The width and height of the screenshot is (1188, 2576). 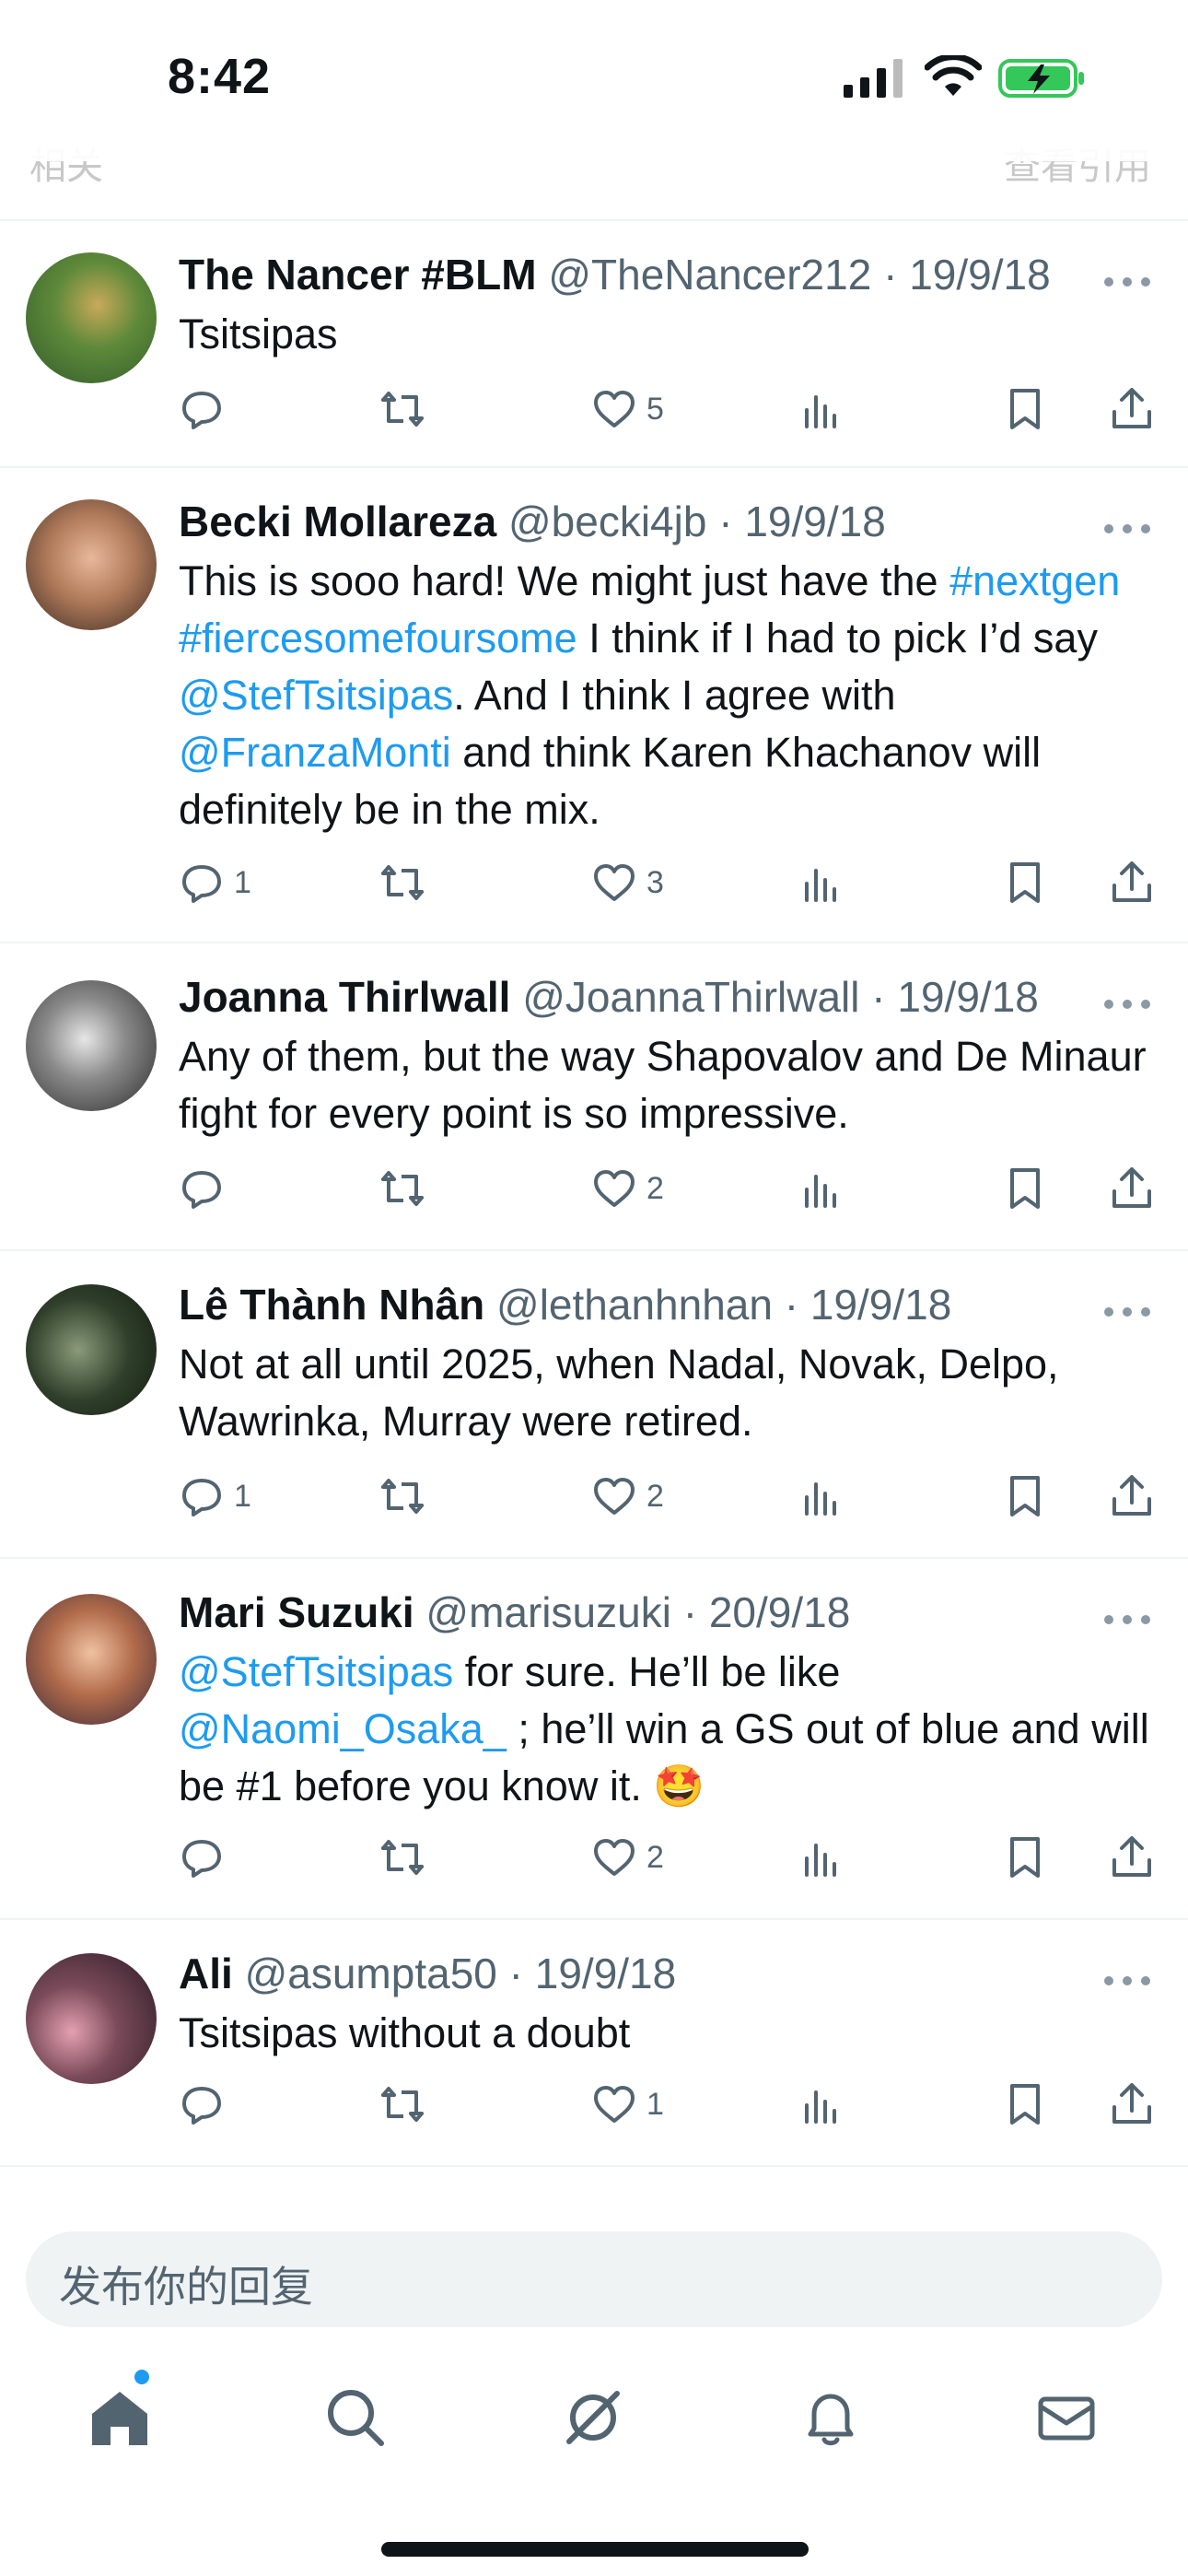 I want to click on author-name: Lê Thành Nhân, so click(x=331, y=1305).